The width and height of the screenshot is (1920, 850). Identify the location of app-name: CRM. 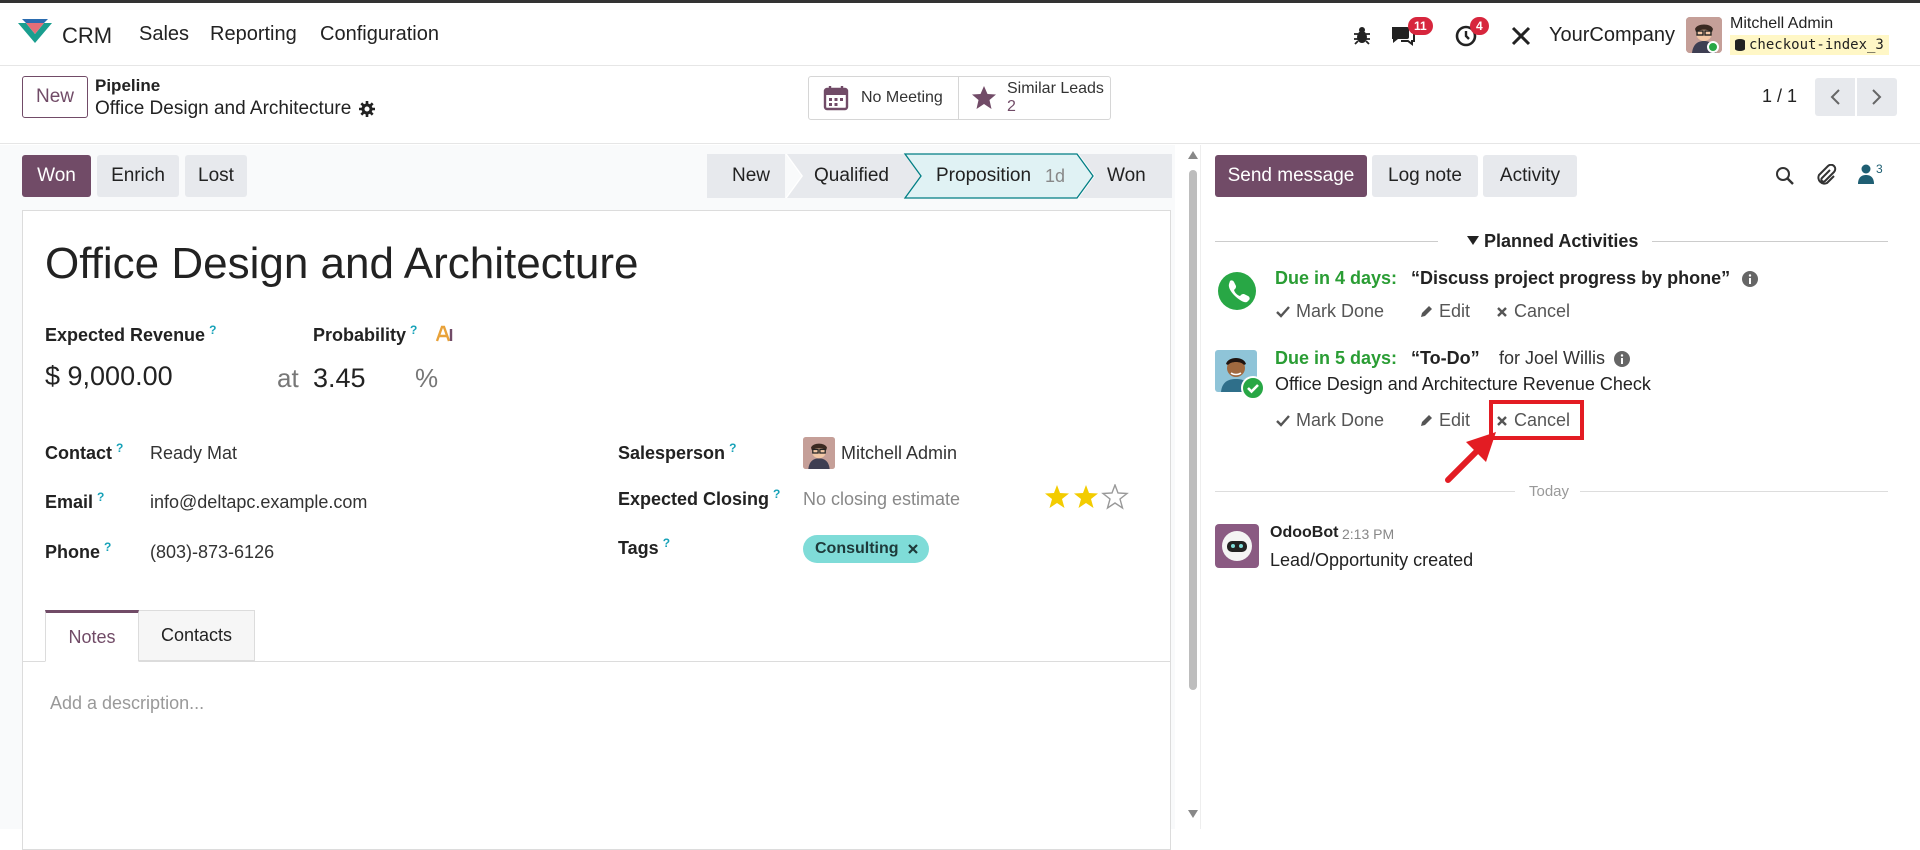
(87, 36).